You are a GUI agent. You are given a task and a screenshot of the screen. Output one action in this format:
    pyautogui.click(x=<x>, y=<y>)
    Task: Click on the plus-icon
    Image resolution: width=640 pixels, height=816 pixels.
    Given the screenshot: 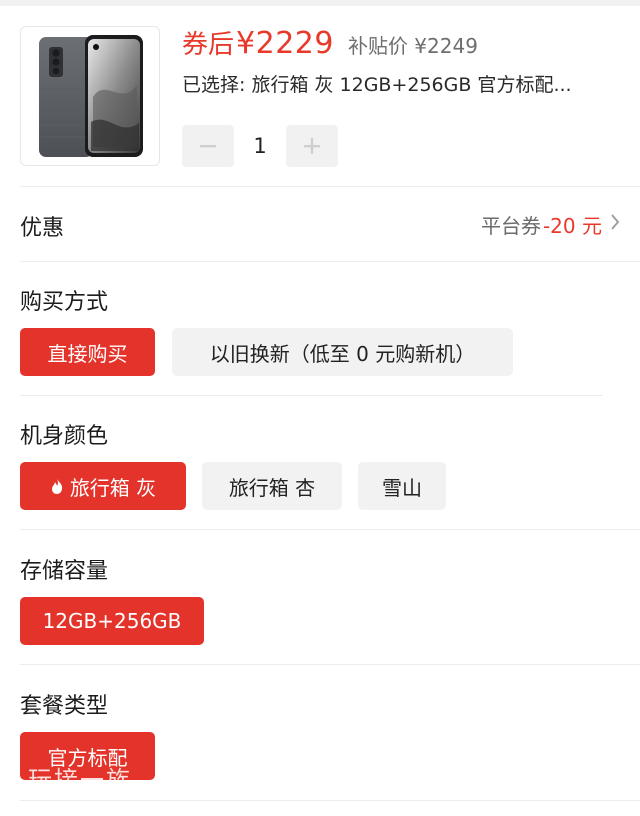 What is the action you would take?
    pyautogui.click(x=312, y=146)
    